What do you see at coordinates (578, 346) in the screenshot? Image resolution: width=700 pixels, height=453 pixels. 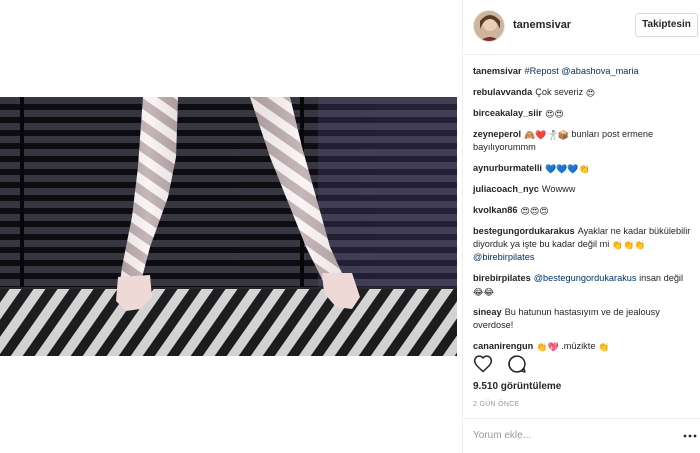 I see `comment-text: .müzikte` at bounding box center [578, 346].